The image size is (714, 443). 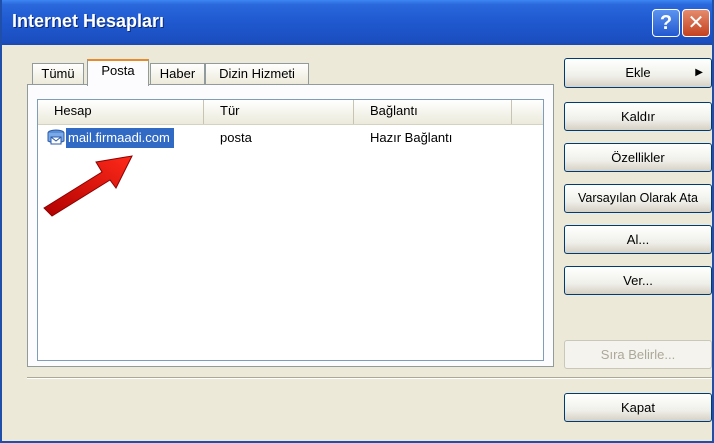 I want to click on column-header-tur: Tür, so click(x=279, y=112).